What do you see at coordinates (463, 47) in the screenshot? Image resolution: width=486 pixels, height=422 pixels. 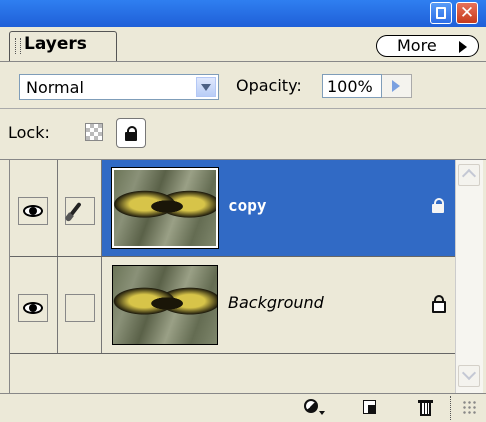 I see `play-arrow-icon` at bounding box center [463, 47].